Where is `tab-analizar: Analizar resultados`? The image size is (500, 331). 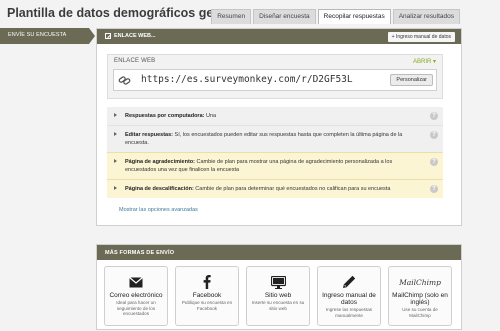
tab-analizar: Analizar resultados is located at coordinates (426, 16).